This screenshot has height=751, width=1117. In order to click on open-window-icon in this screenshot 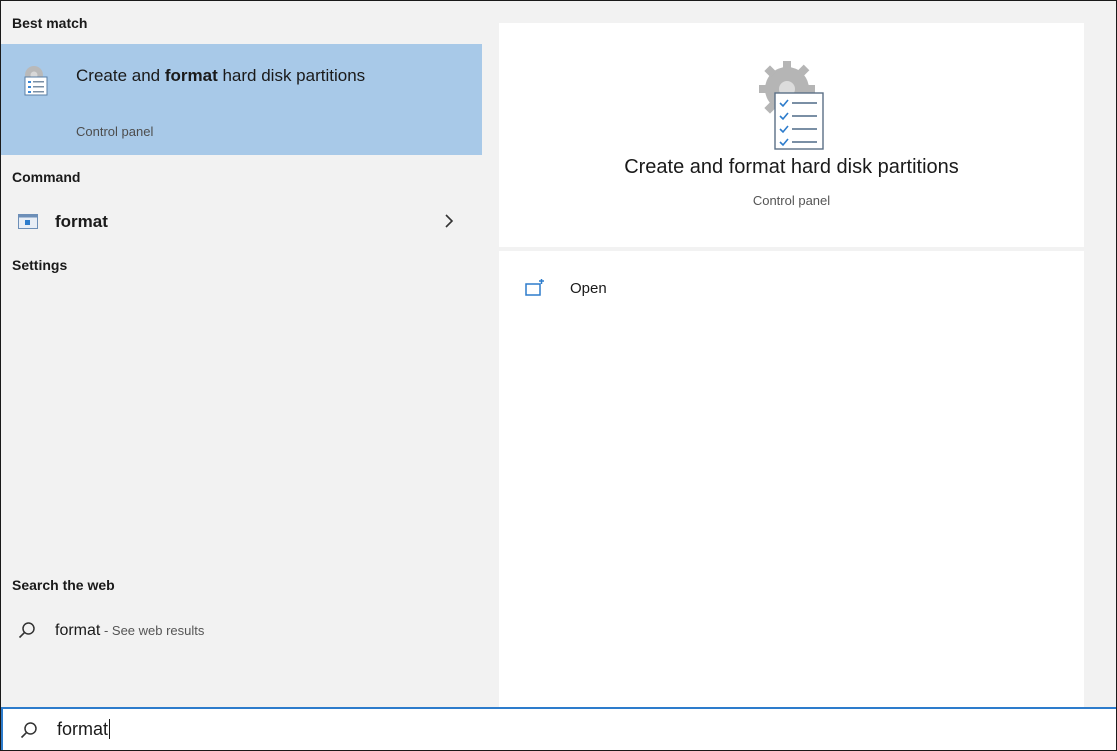, I will do `click(534, 287)`.